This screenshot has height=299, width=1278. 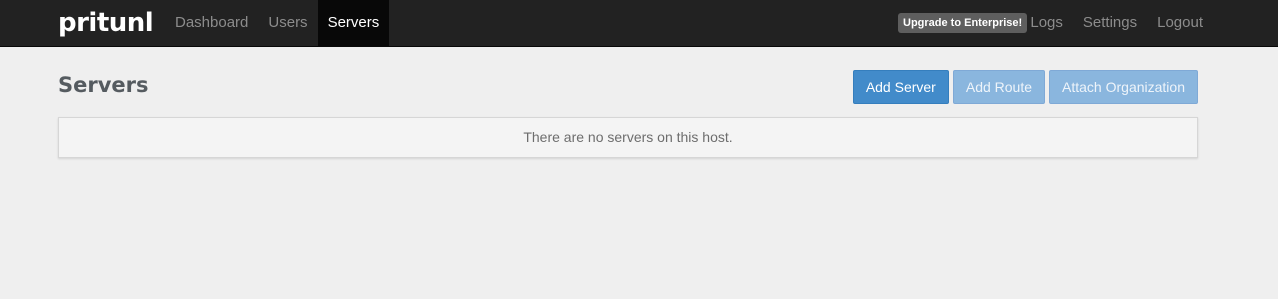 What do you see at coordinates (900, 87) in the screenshot?
I see `add-server-button: Add Server` at bounding box center [900, 87].